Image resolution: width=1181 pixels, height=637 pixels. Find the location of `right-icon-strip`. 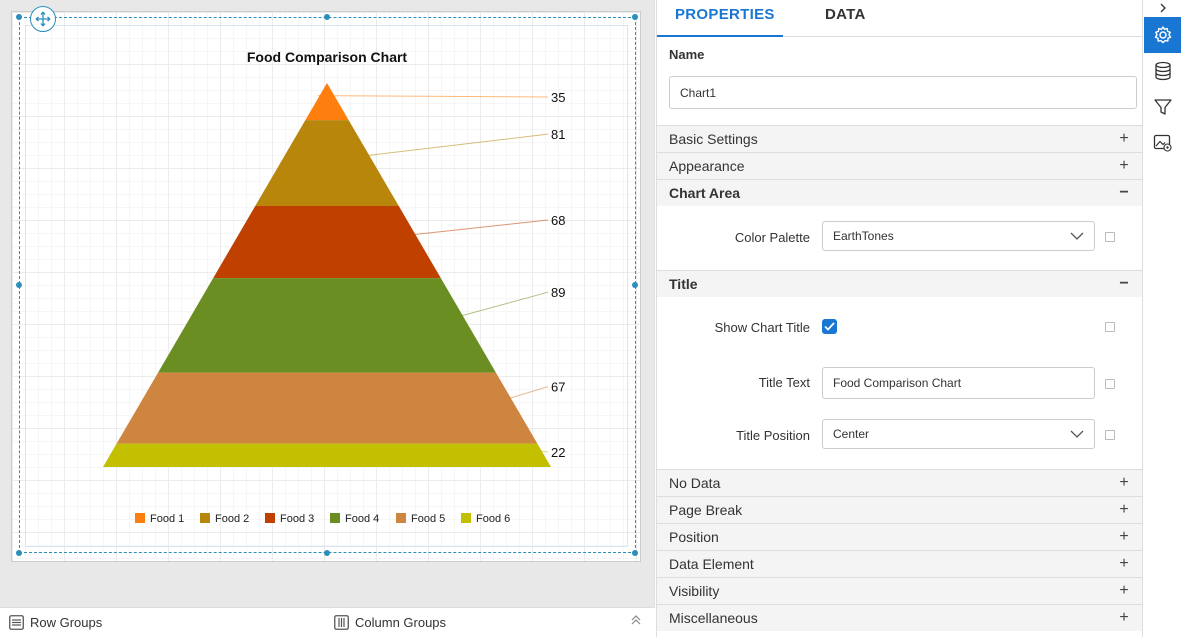

right-icon-strip is located at coordinates (1161, 318).